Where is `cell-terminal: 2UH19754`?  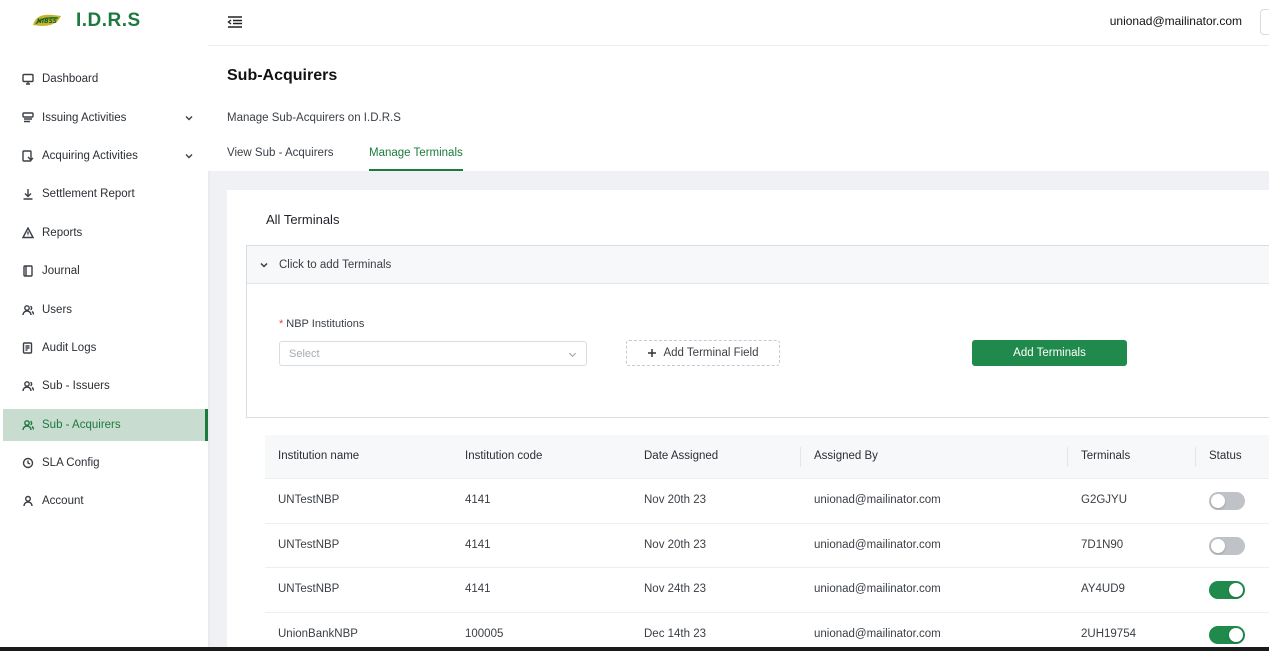 cell-terminal: 2UH19754 is located at coordinates (1108, 633).